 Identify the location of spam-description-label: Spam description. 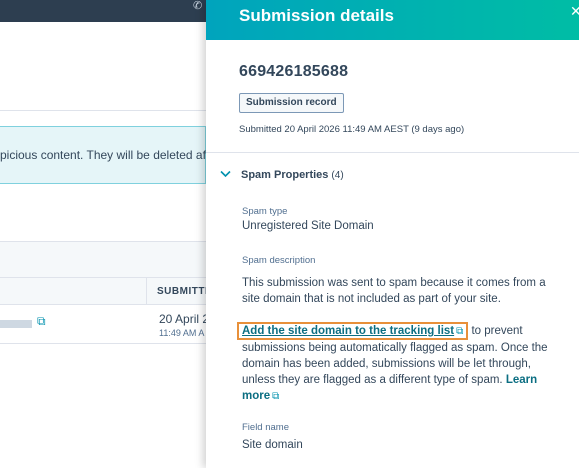
(279, 260).